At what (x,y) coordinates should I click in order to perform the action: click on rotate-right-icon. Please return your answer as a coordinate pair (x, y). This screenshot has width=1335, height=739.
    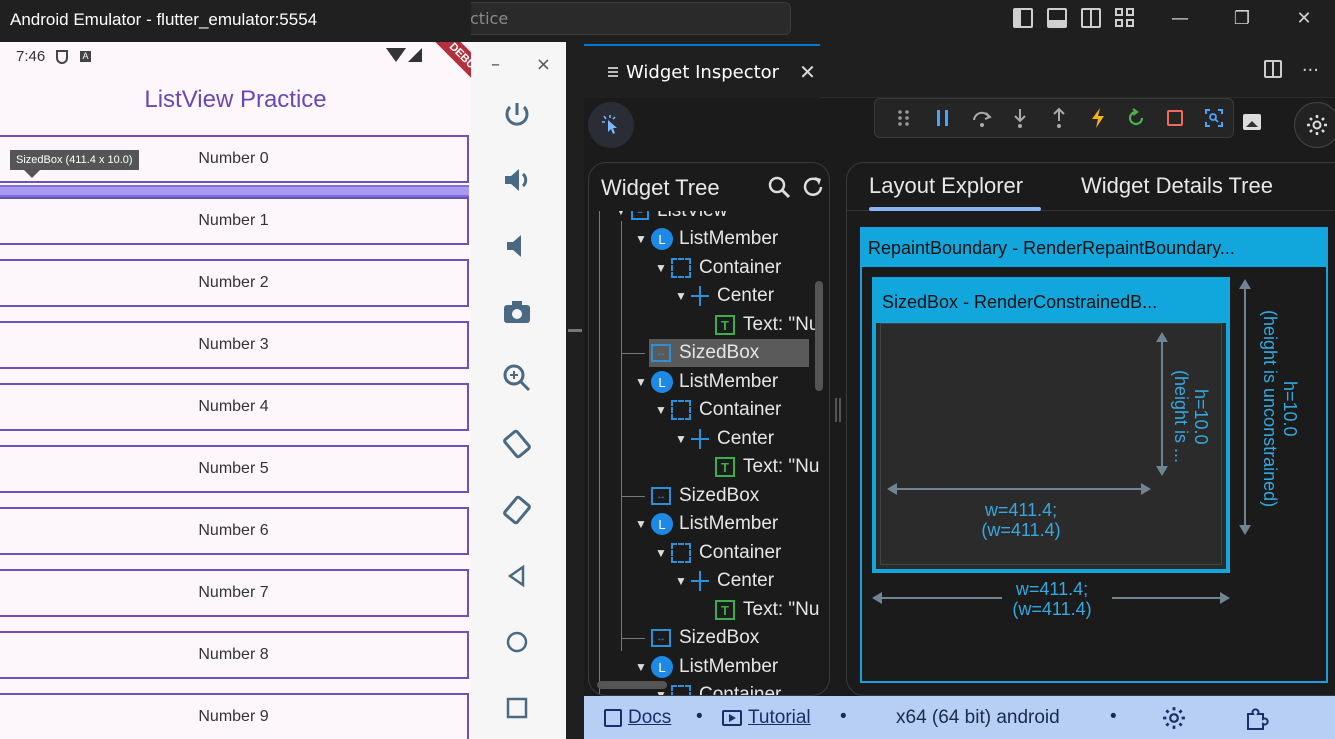
    Looking at the image, I should click on (517, 510).